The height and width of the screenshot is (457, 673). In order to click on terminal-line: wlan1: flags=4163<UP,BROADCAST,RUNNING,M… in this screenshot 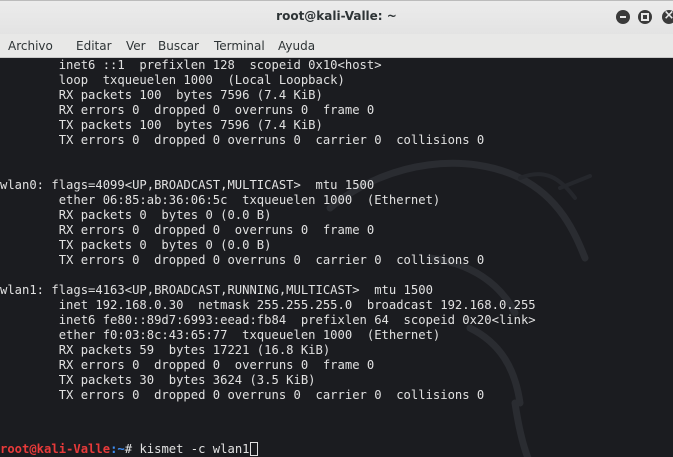, I will do `click(216, 290)`.